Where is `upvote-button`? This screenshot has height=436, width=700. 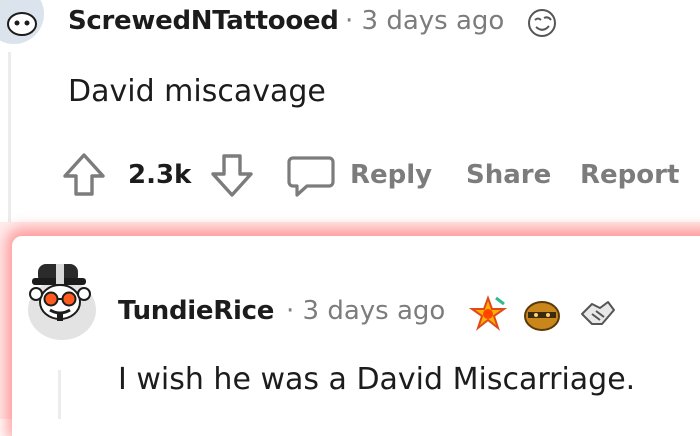 upvote-button is located at coordinates (84, 175).